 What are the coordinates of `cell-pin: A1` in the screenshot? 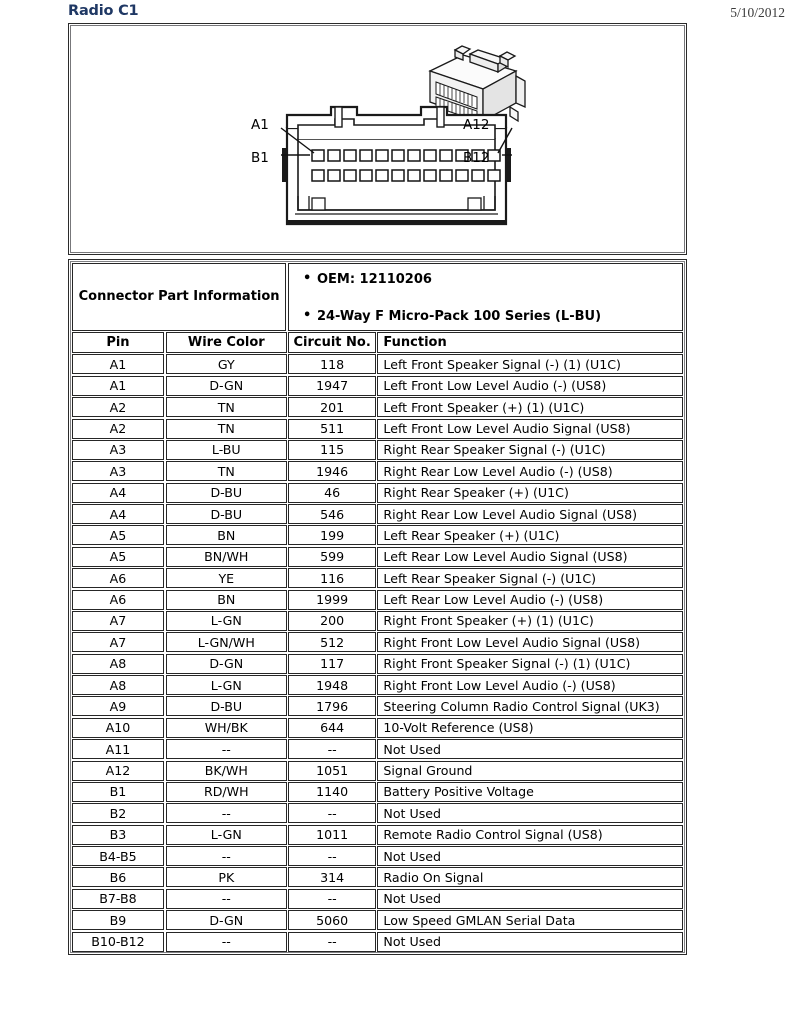 It's located at (118, 385).